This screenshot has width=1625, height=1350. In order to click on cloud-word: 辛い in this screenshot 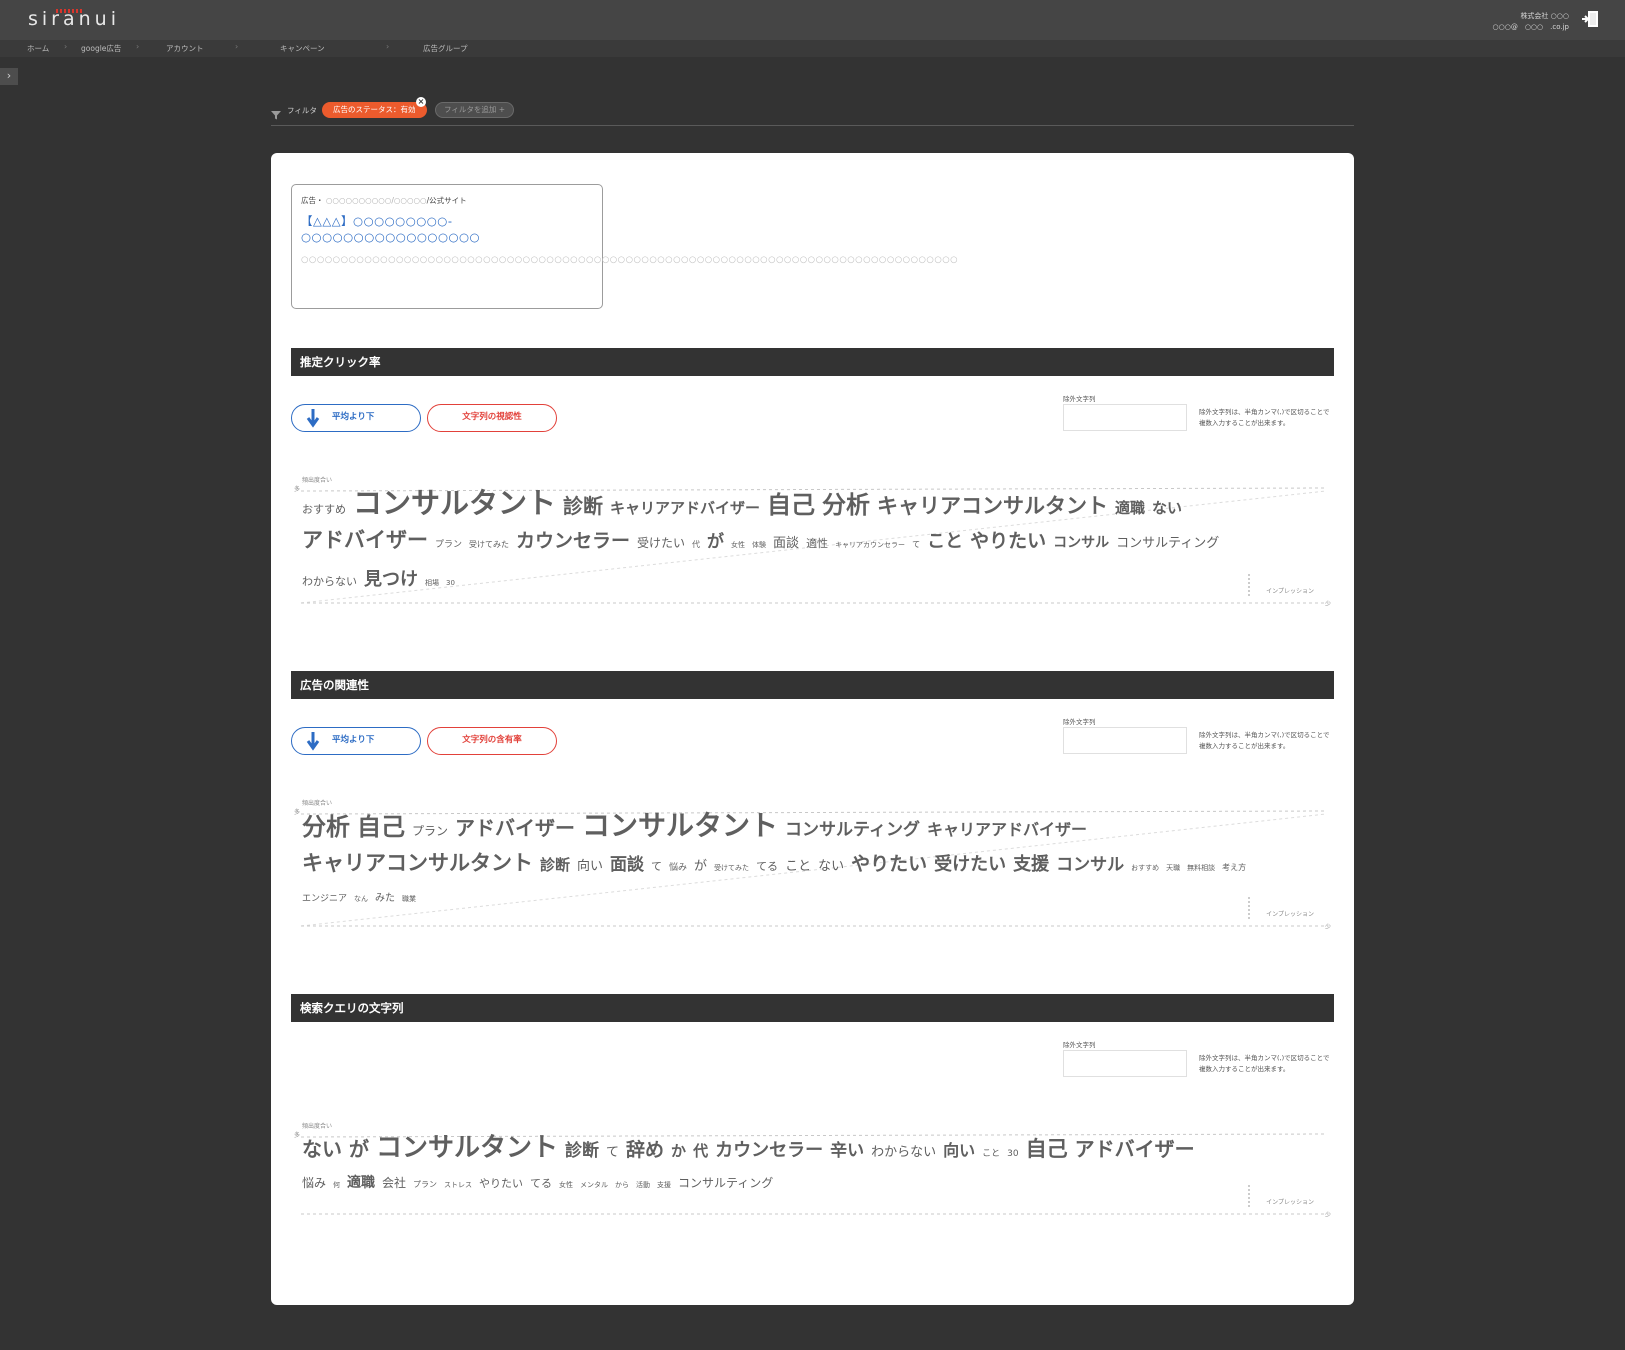, I will do `click(847, 1151)`.